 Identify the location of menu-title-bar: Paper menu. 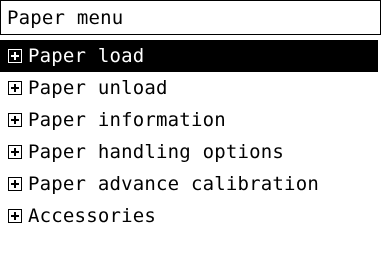
(190, 17).